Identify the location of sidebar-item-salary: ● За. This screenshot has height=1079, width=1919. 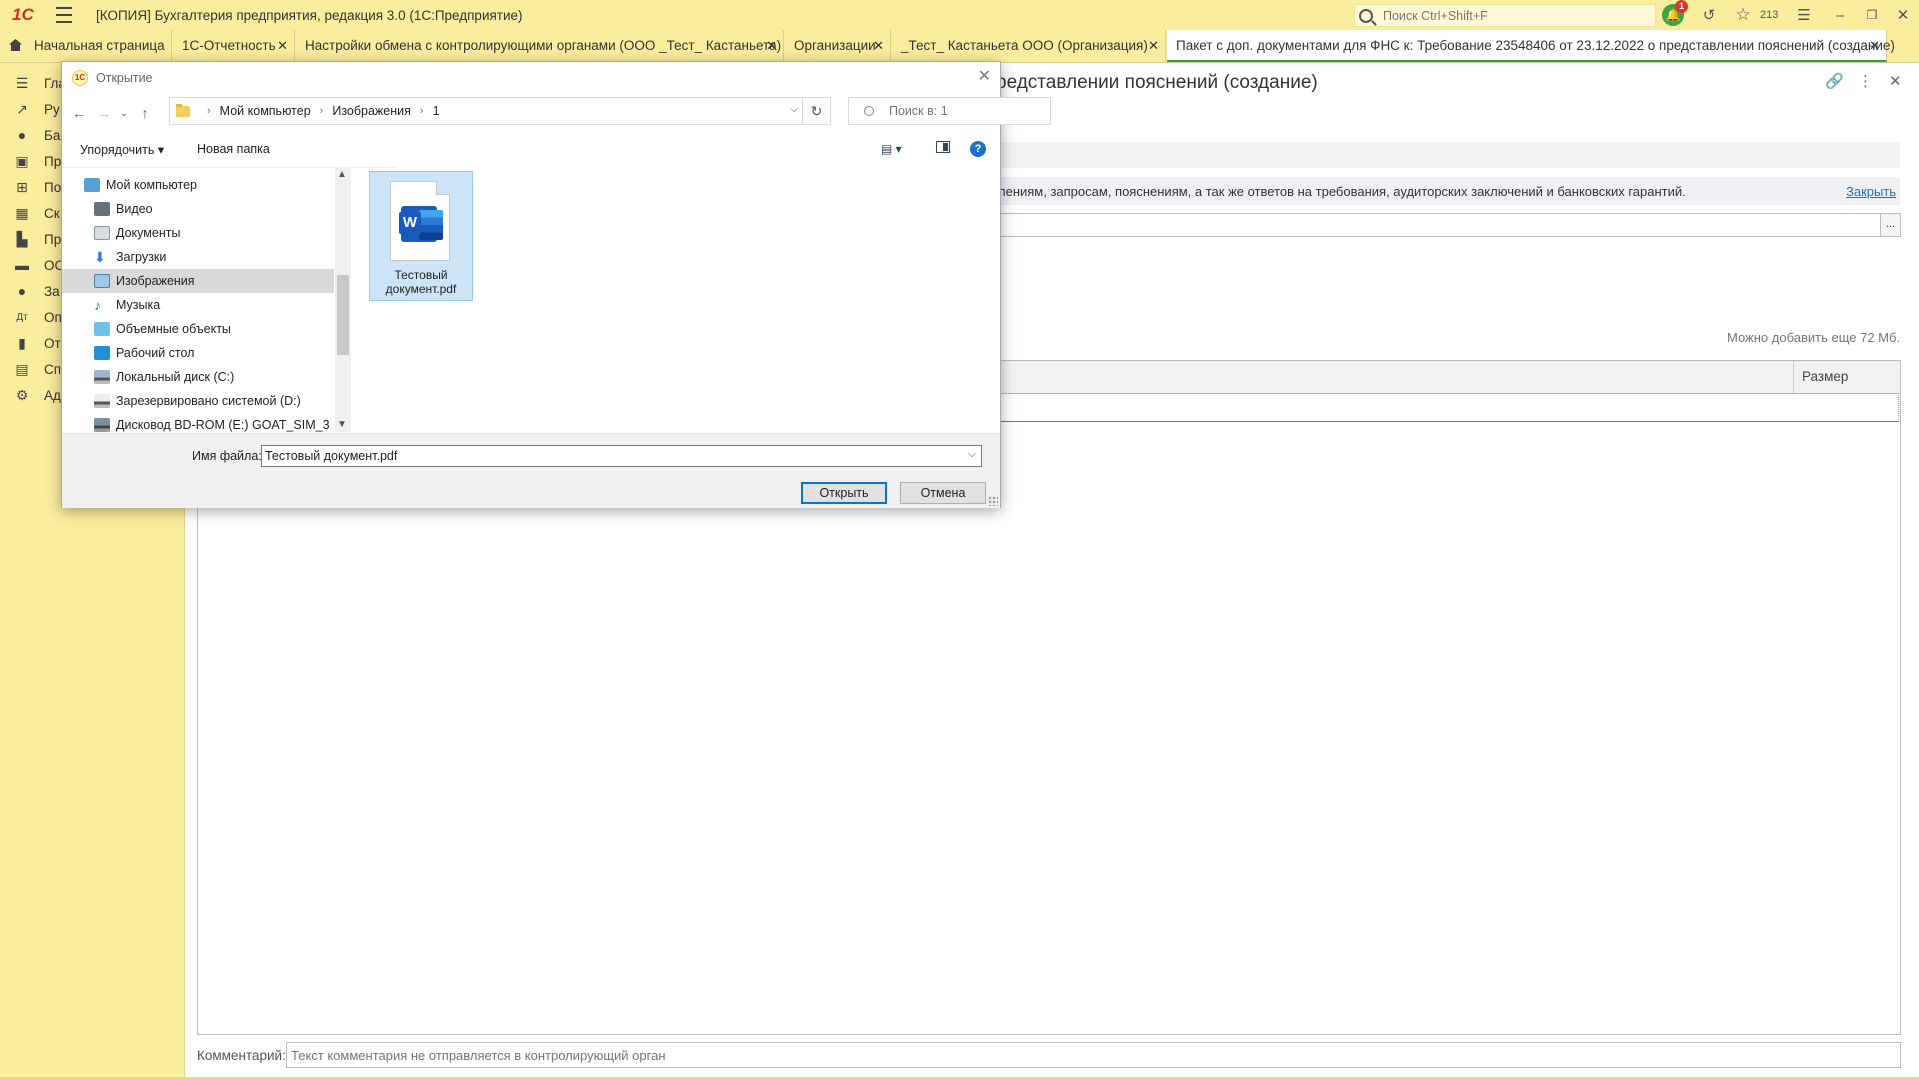
(37, 291).